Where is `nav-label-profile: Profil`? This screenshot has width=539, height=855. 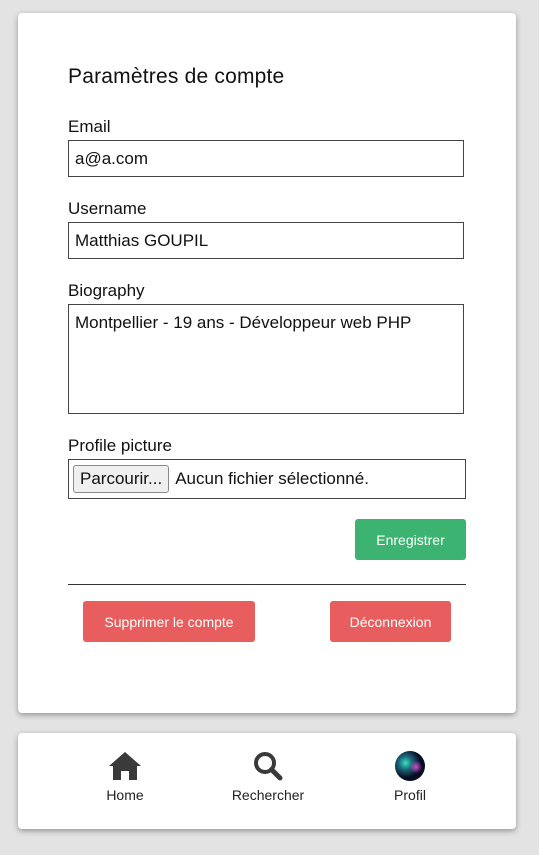
nav-label-profile: Profil is located at coordinates (410, 795).